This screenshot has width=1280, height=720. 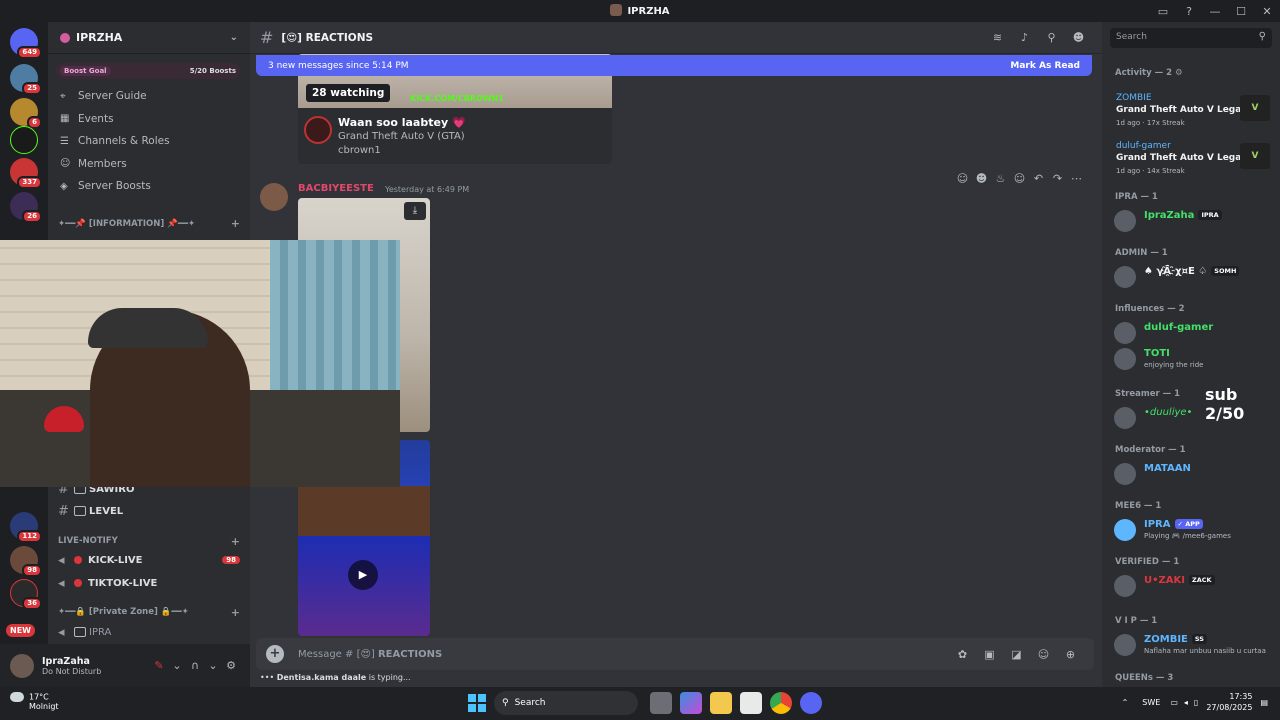 What do you see at coordinates (1016, 654) in the screenshot?
I see `sticker-icon: ◪` at bounding box center [1016, 654].